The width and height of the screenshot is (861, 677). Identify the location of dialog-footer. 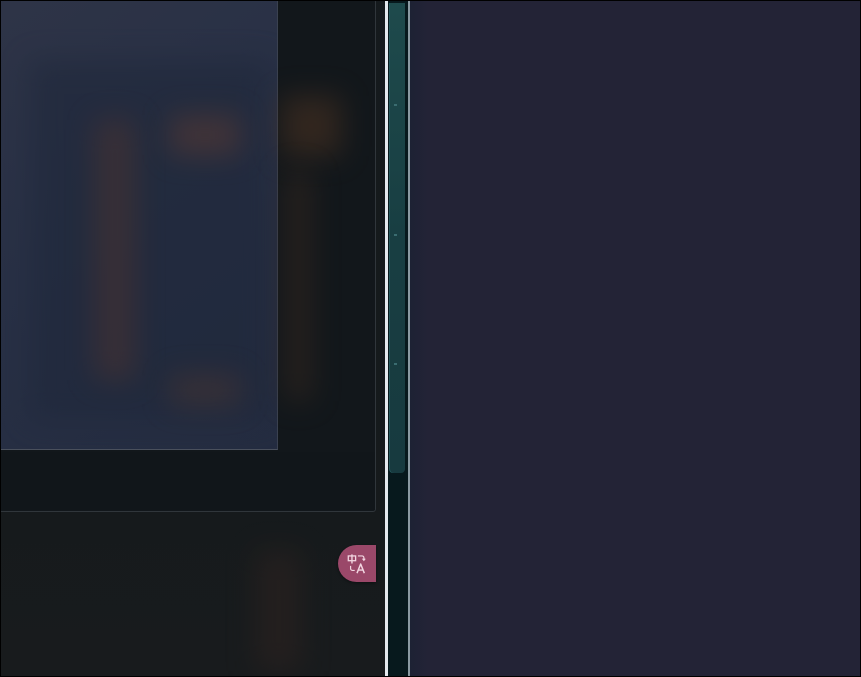
(188, 481).